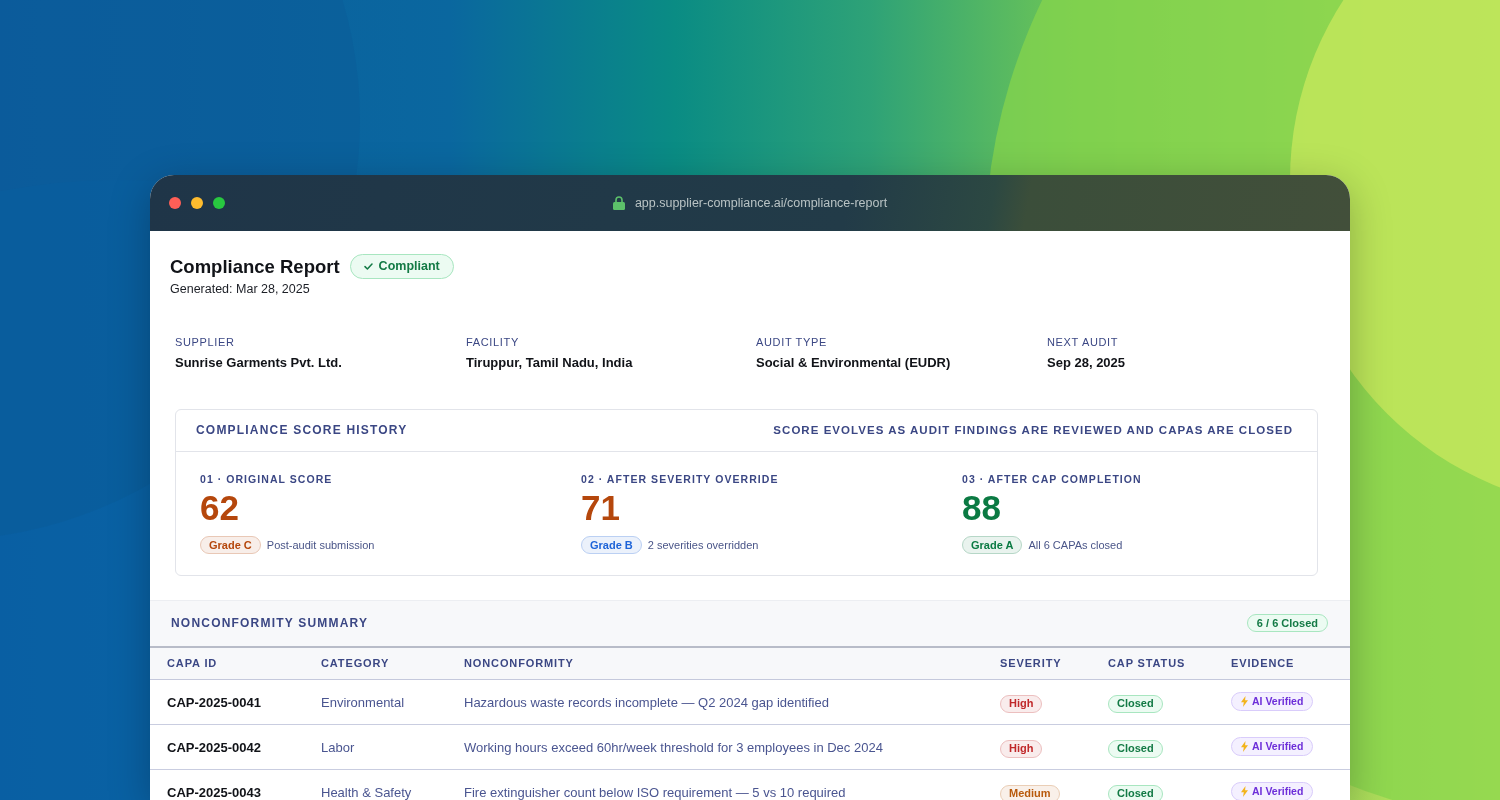 This screenshot has height=800, width=1500. Describe the element at coordinates (259, 362) in the screenshot. I see `field-value: Sunrise Garments Pvt. Ltd.` at that location.